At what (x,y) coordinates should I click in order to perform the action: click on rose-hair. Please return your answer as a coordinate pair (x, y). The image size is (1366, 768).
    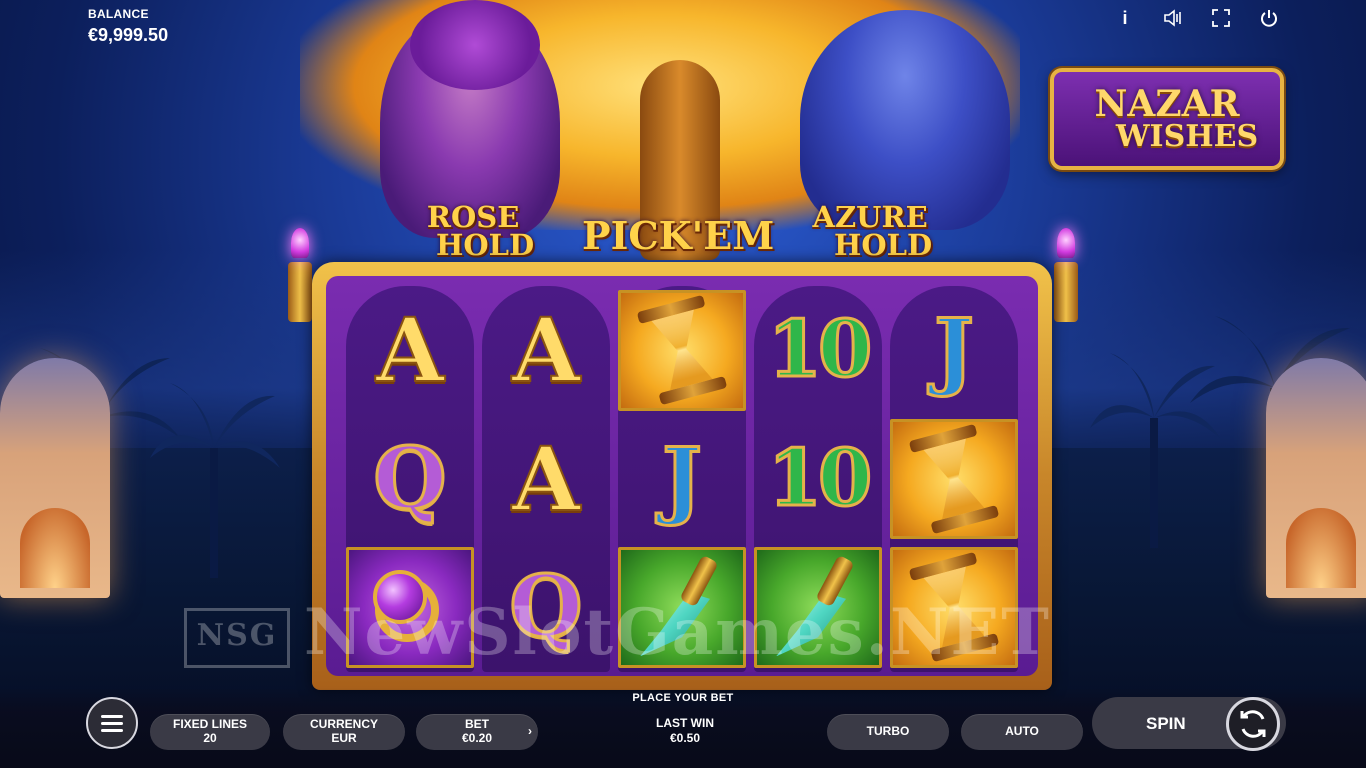
    Looking at the image, I should click on (475, 45).